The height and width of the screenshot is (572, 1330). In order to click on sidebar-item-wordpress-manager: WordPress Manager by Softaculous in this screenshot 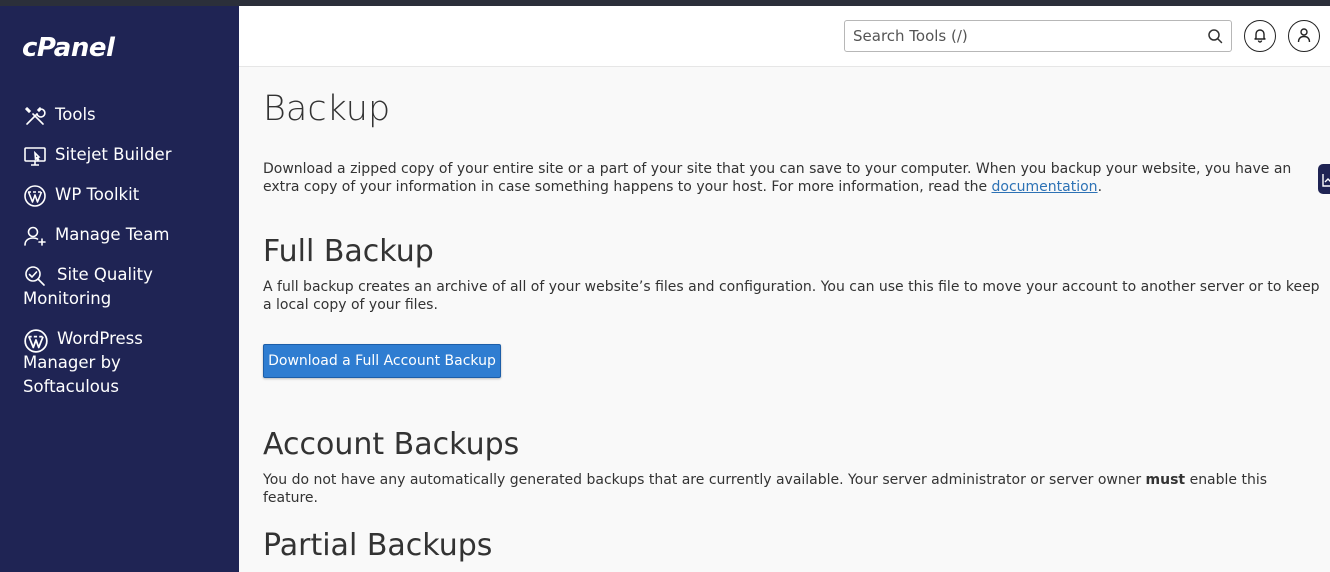, I will do `click(92, 363)`.